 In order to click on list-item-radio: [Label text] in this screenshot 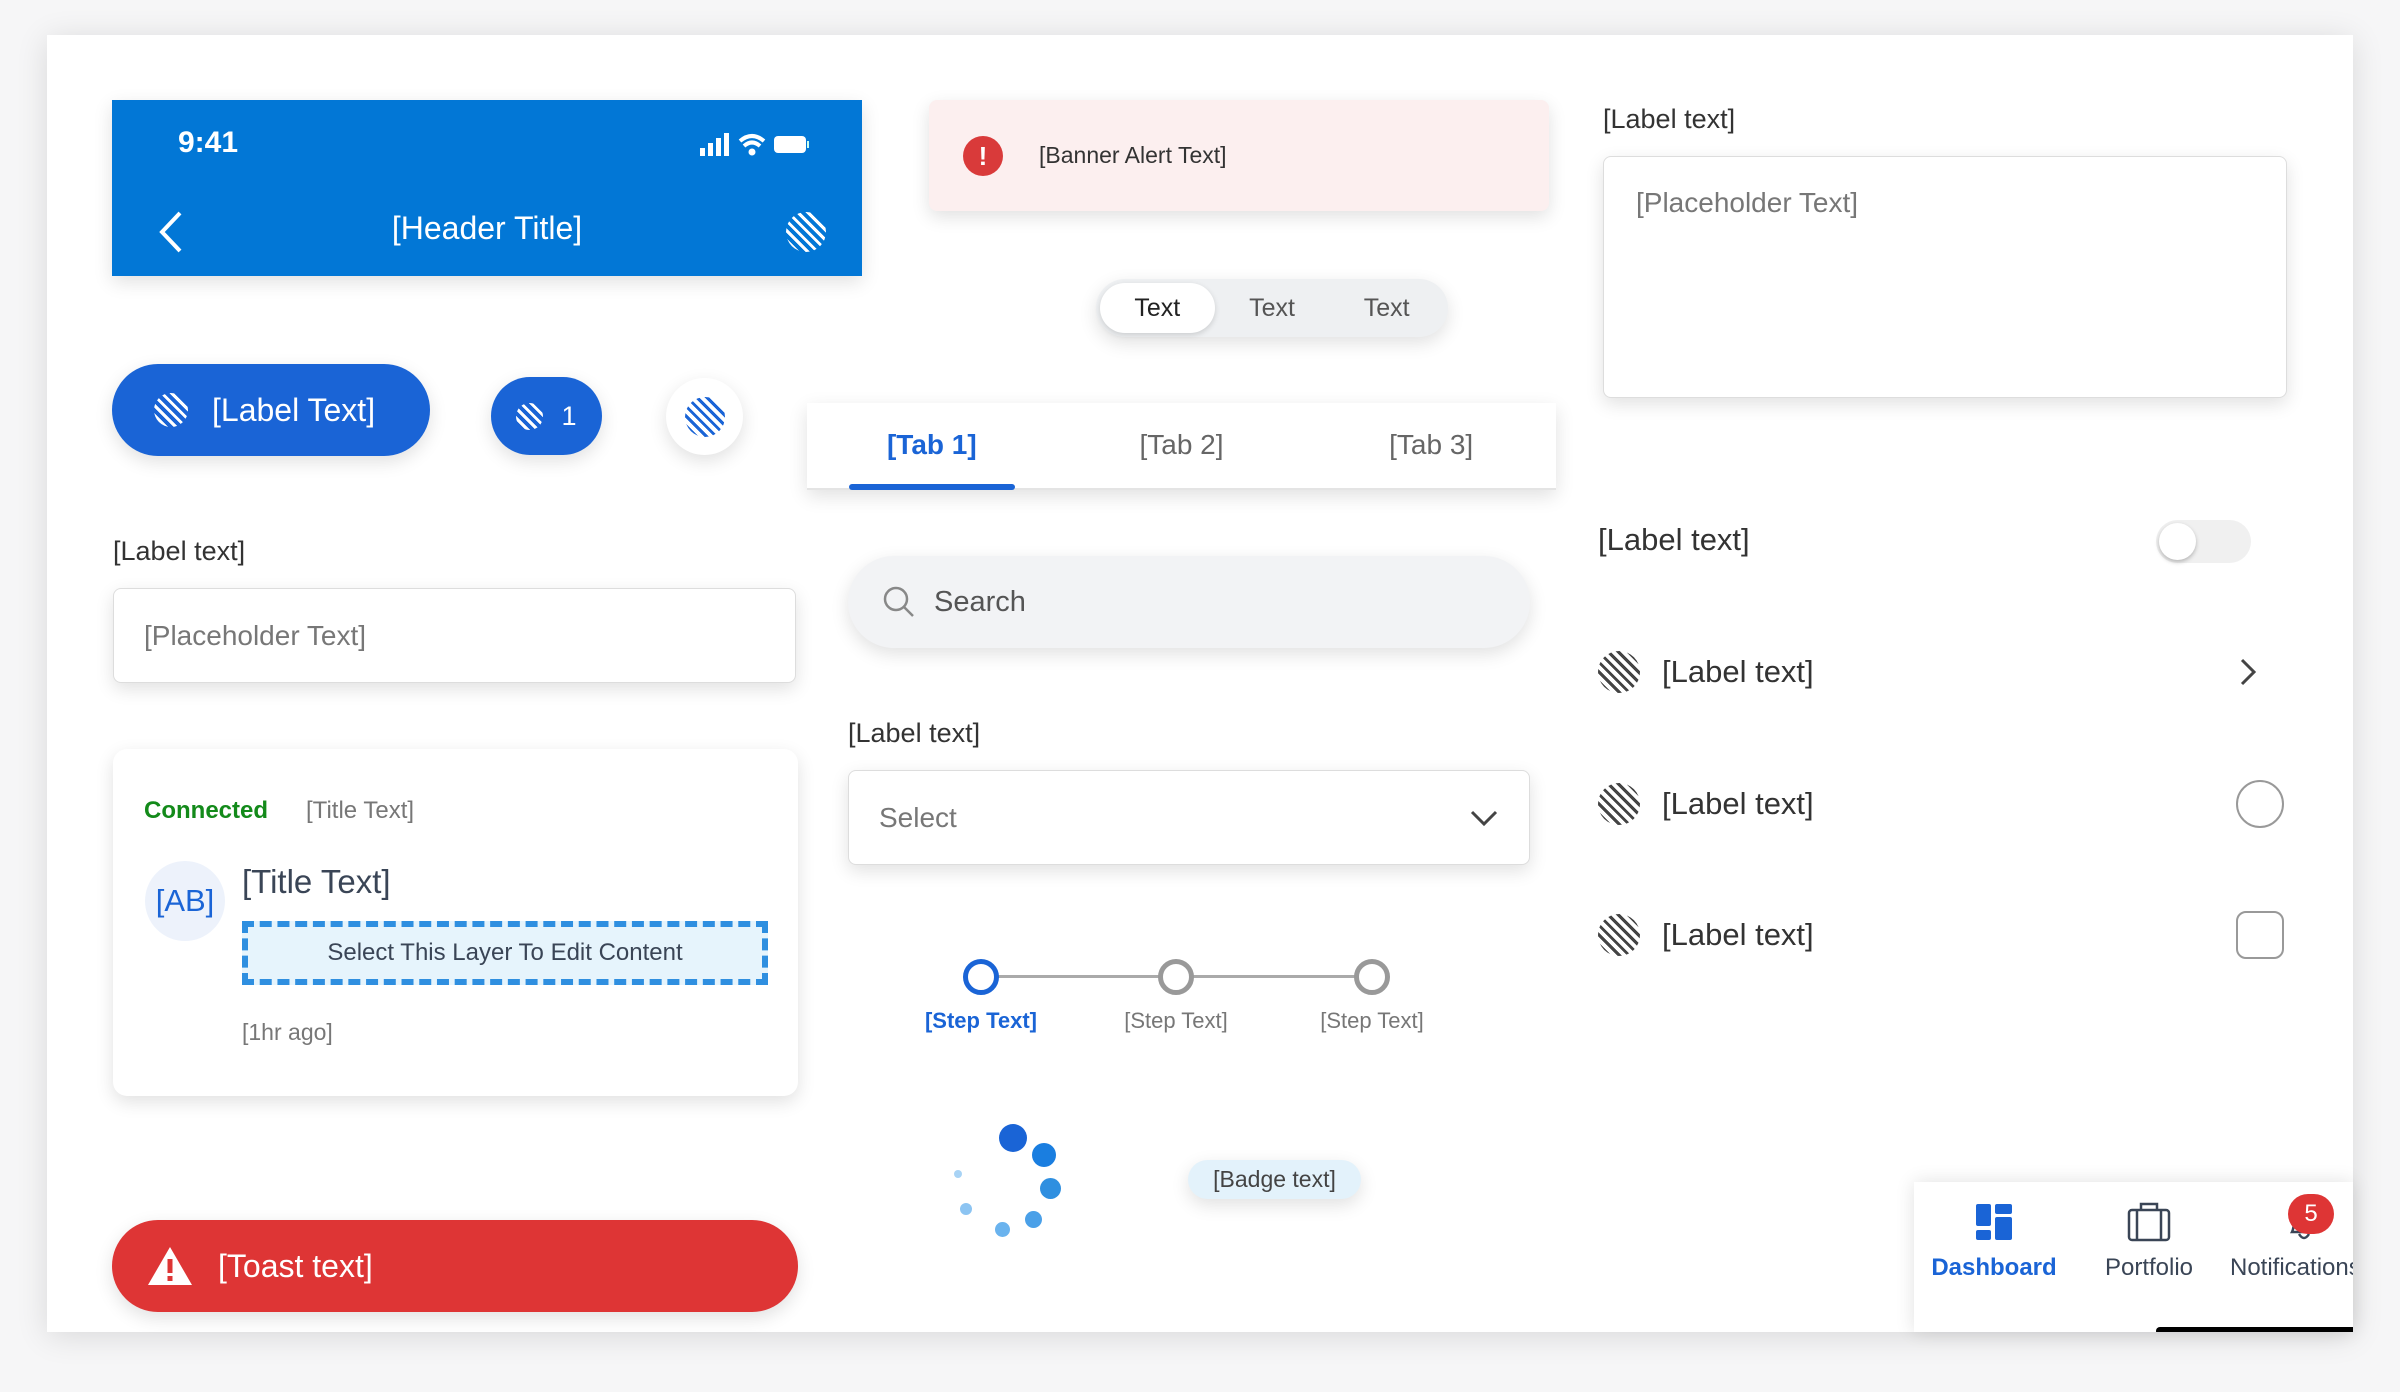, I will do `click(1941, 804)`.